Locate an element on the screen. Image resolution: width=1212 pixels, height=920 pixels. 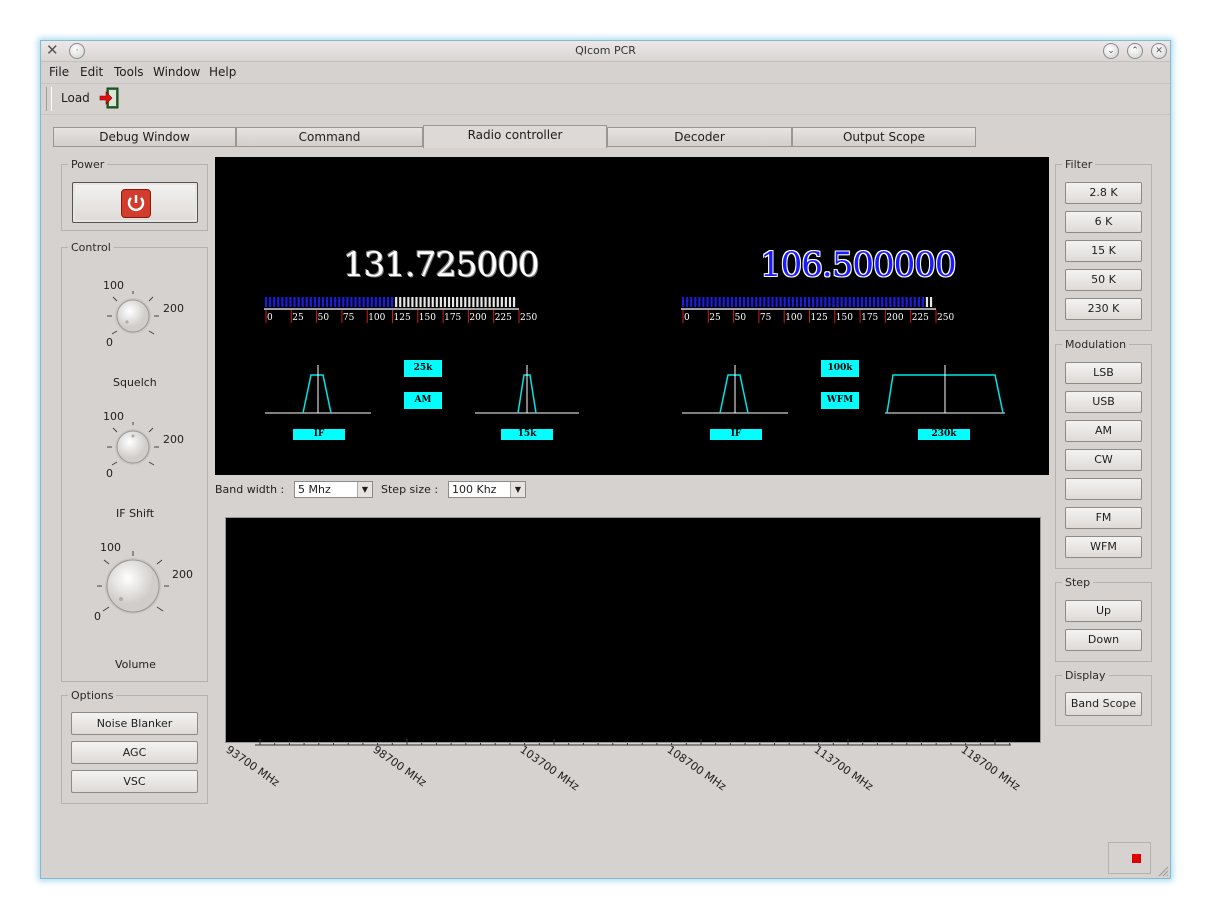
receiver-1-mode-badge: AM is located at coordinates (423, 400).